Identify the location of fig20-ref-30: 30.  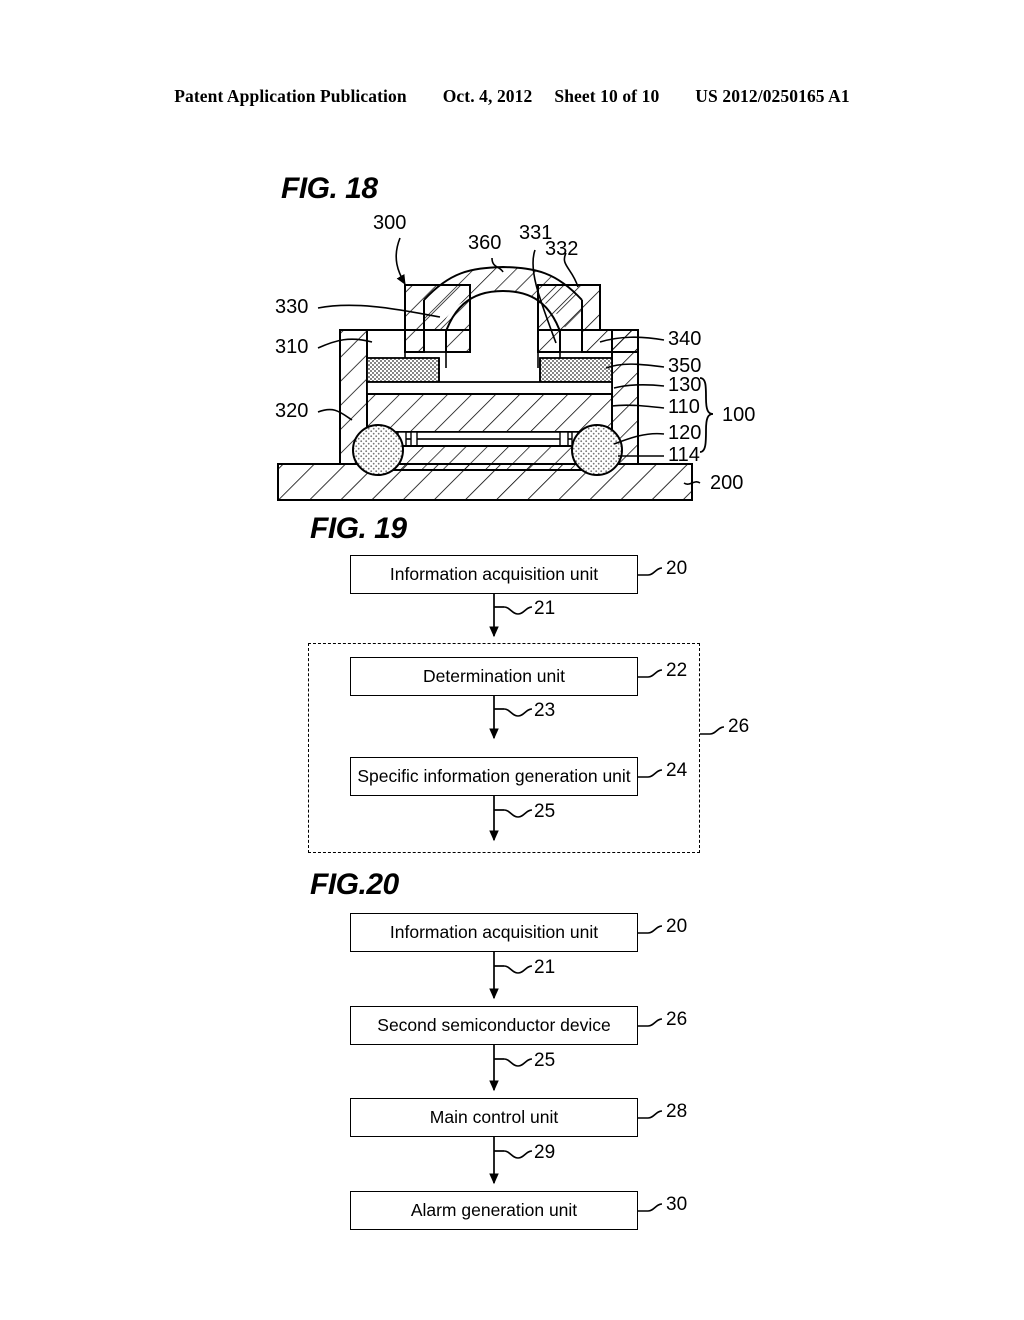
(677, 1204).